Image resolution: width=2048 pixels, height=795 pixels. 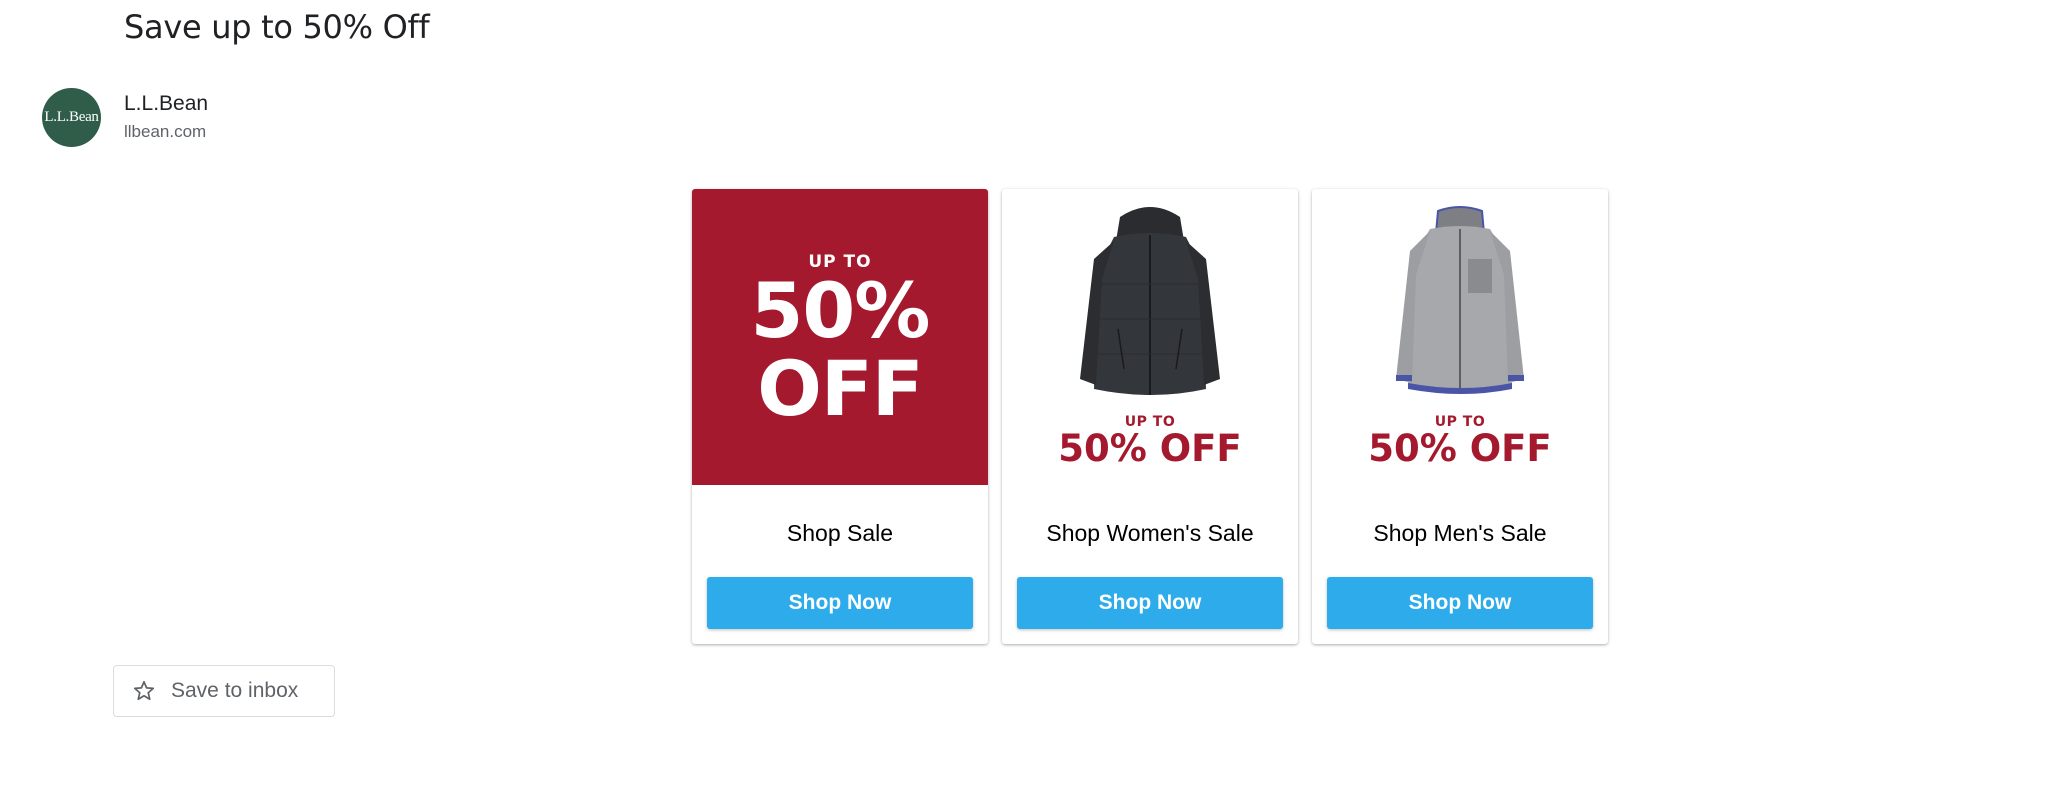 I want to click on card-shop-mens-sale: UP TO 50% OFF Shop Men's Sale Shop Now, so click(x=1460, y=416).